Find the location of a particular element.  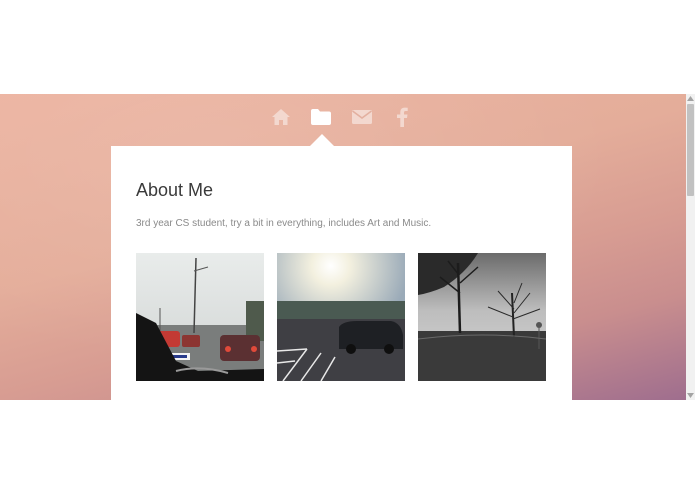

vertical-scrollbar is located at coordinates (690, 247).